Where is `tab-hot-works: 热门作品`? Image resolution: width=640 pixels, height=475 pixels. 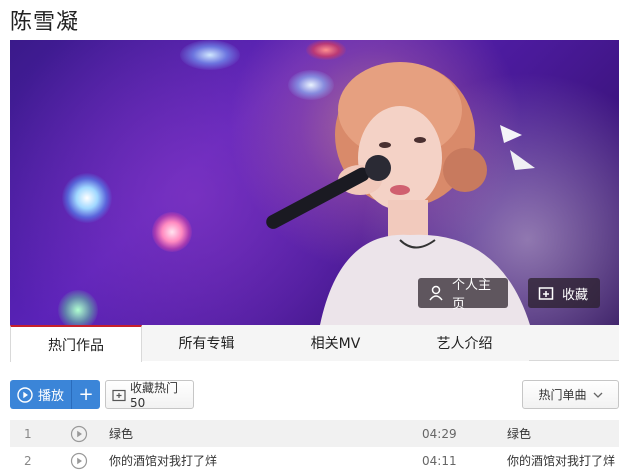
tab-hot-works: 热门作品 is located at coordinates (76, 343).